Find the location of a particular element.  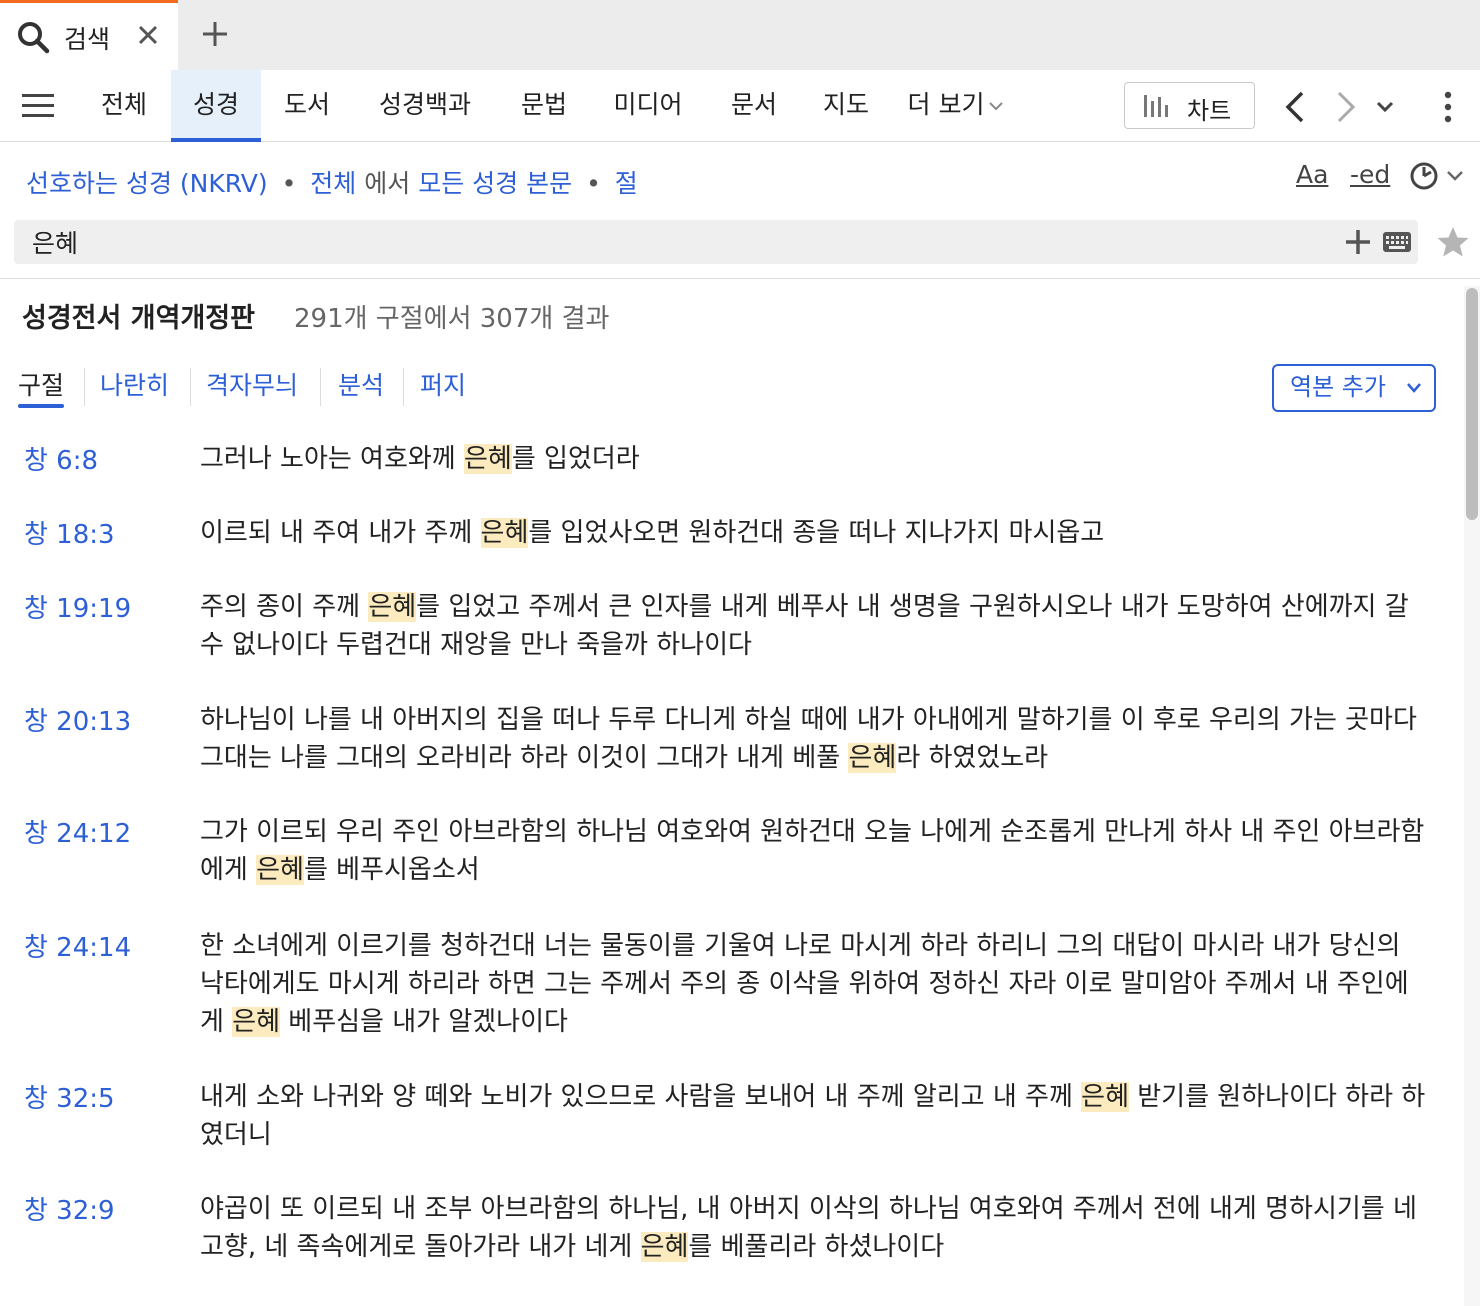

verse-reference: 창 20:13 is located at coordinates (77, 719).